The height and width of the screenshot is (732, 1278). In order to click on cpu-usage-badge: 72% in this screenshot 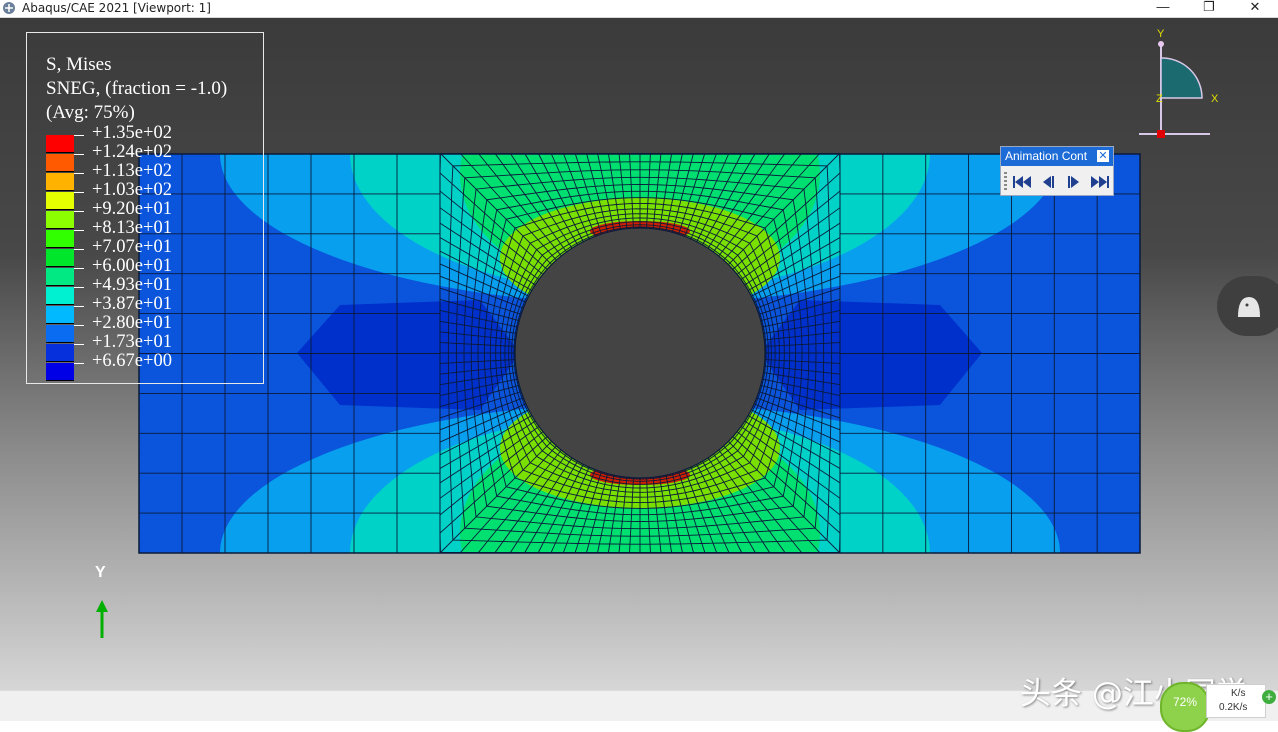, I will do `click(1185, 707)`.